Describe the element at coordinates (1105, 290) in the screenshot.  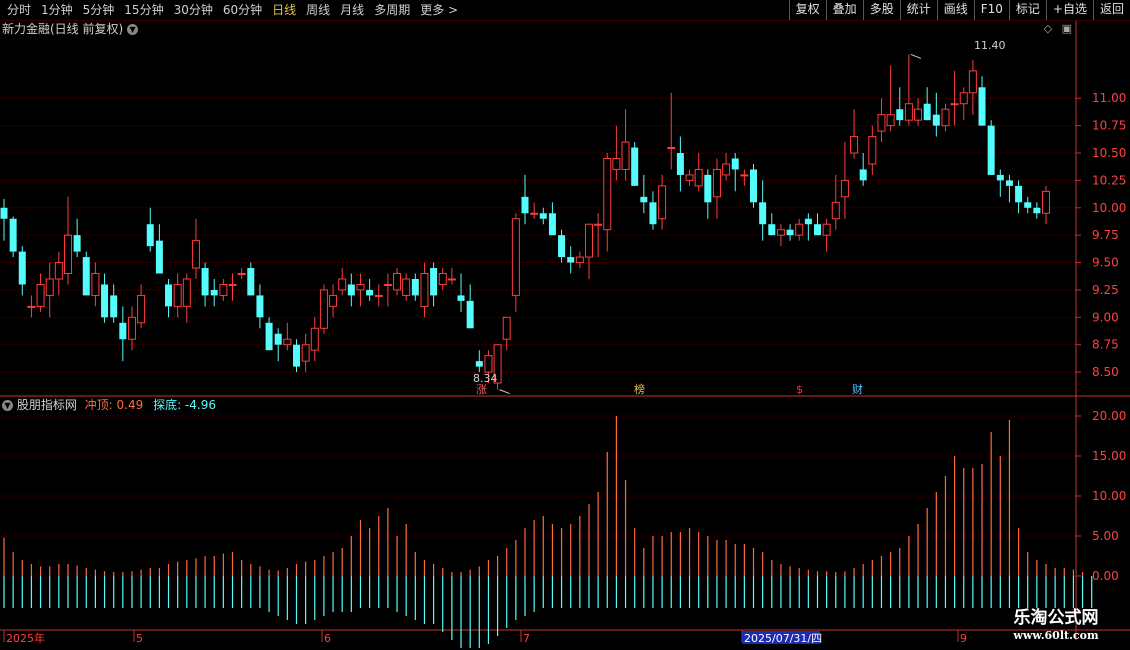
I see `price-axis-label: 9.25` at that location.